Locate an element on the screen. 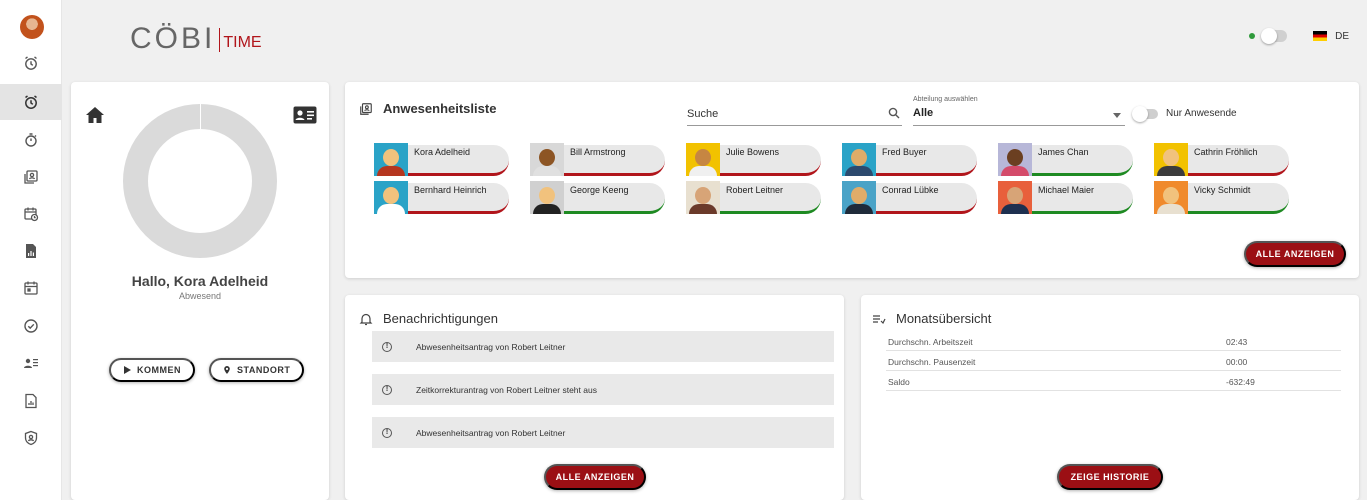  document-chart-icon is located at coordinates (31, 401).